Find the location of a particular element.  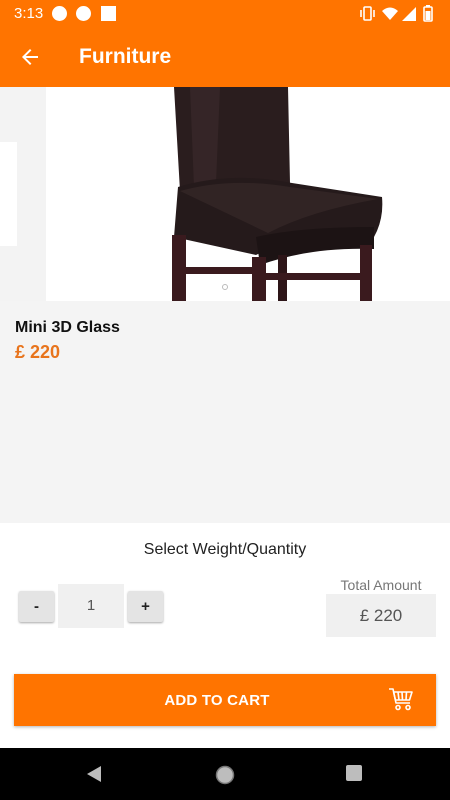

shopping-cart-icon is located at coordinates (401, 699).